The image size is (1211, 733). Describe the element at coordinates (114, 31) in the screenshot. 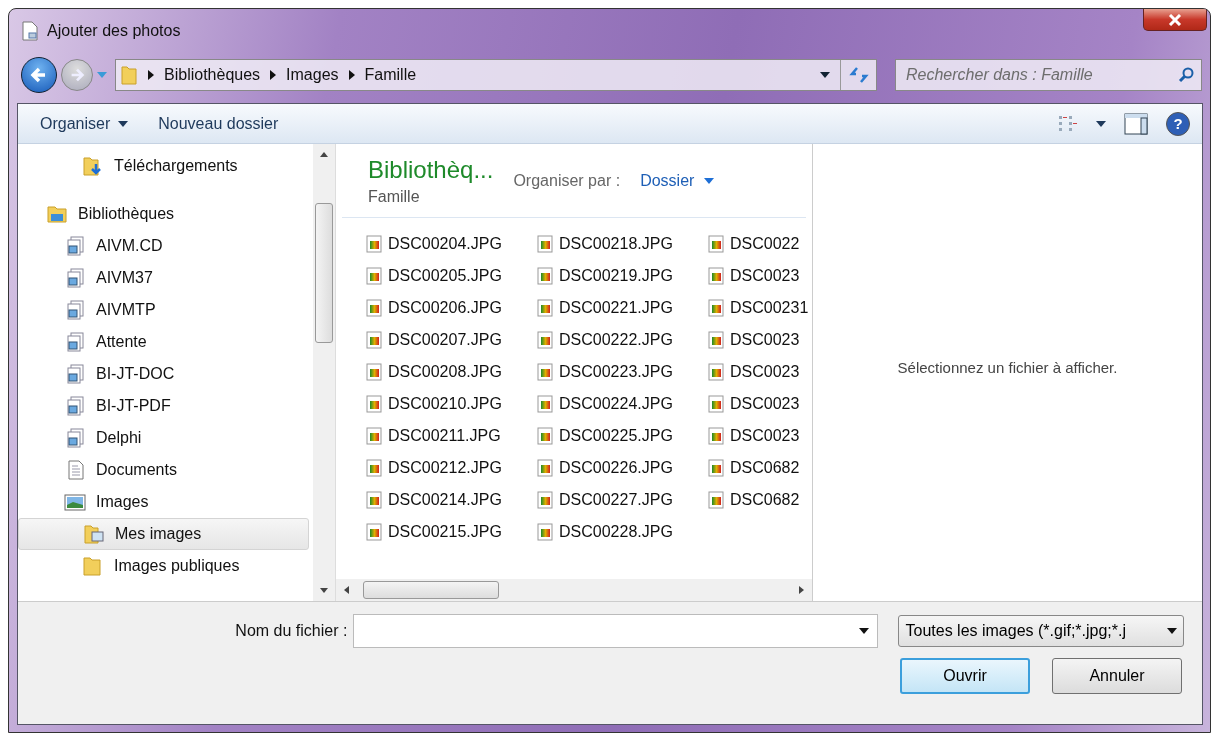

I see `window-title: Ajouter des photos` at that location.